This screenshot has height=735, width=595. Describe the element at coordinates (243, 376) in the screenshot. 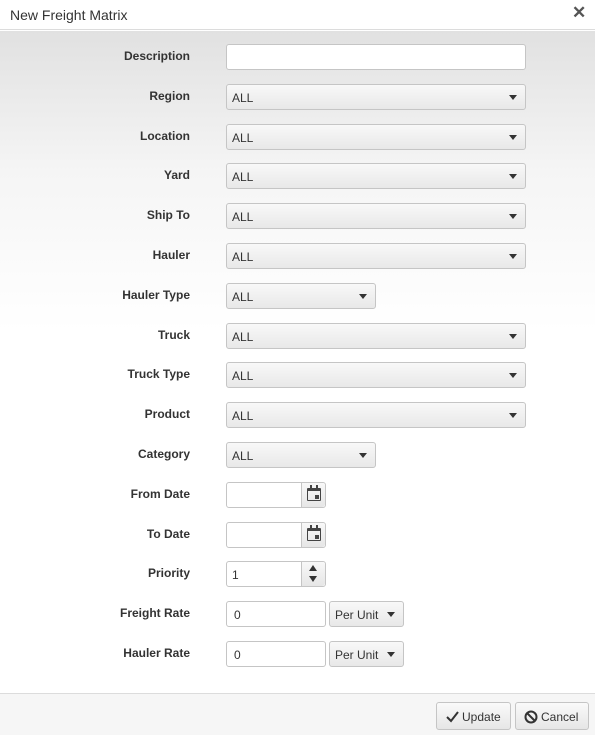

I see `truck-type-value: ALL` at that location.